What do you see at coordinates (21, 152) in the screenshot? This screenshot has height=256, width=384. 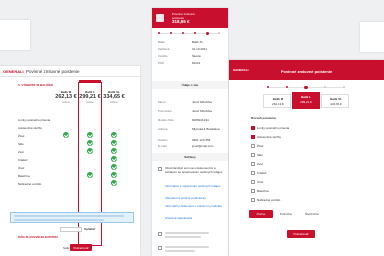 I see `row-label: Zver` at bounding box center [21, 152].